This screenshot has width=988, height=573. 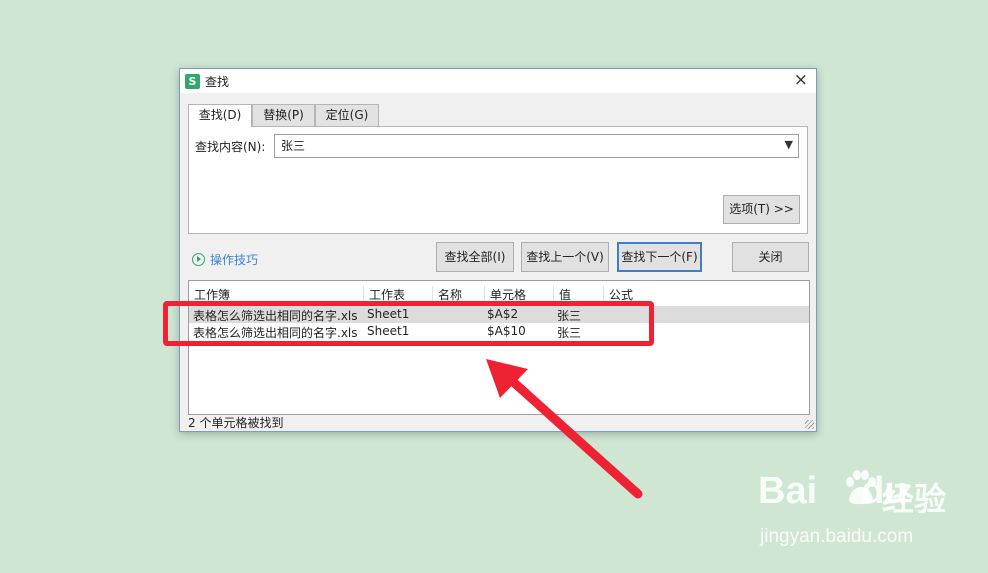 What do you see at coordinates (914, 499) in the screenshot?
I see `watermark-cn: 经验` at bounding box center [914, 499].